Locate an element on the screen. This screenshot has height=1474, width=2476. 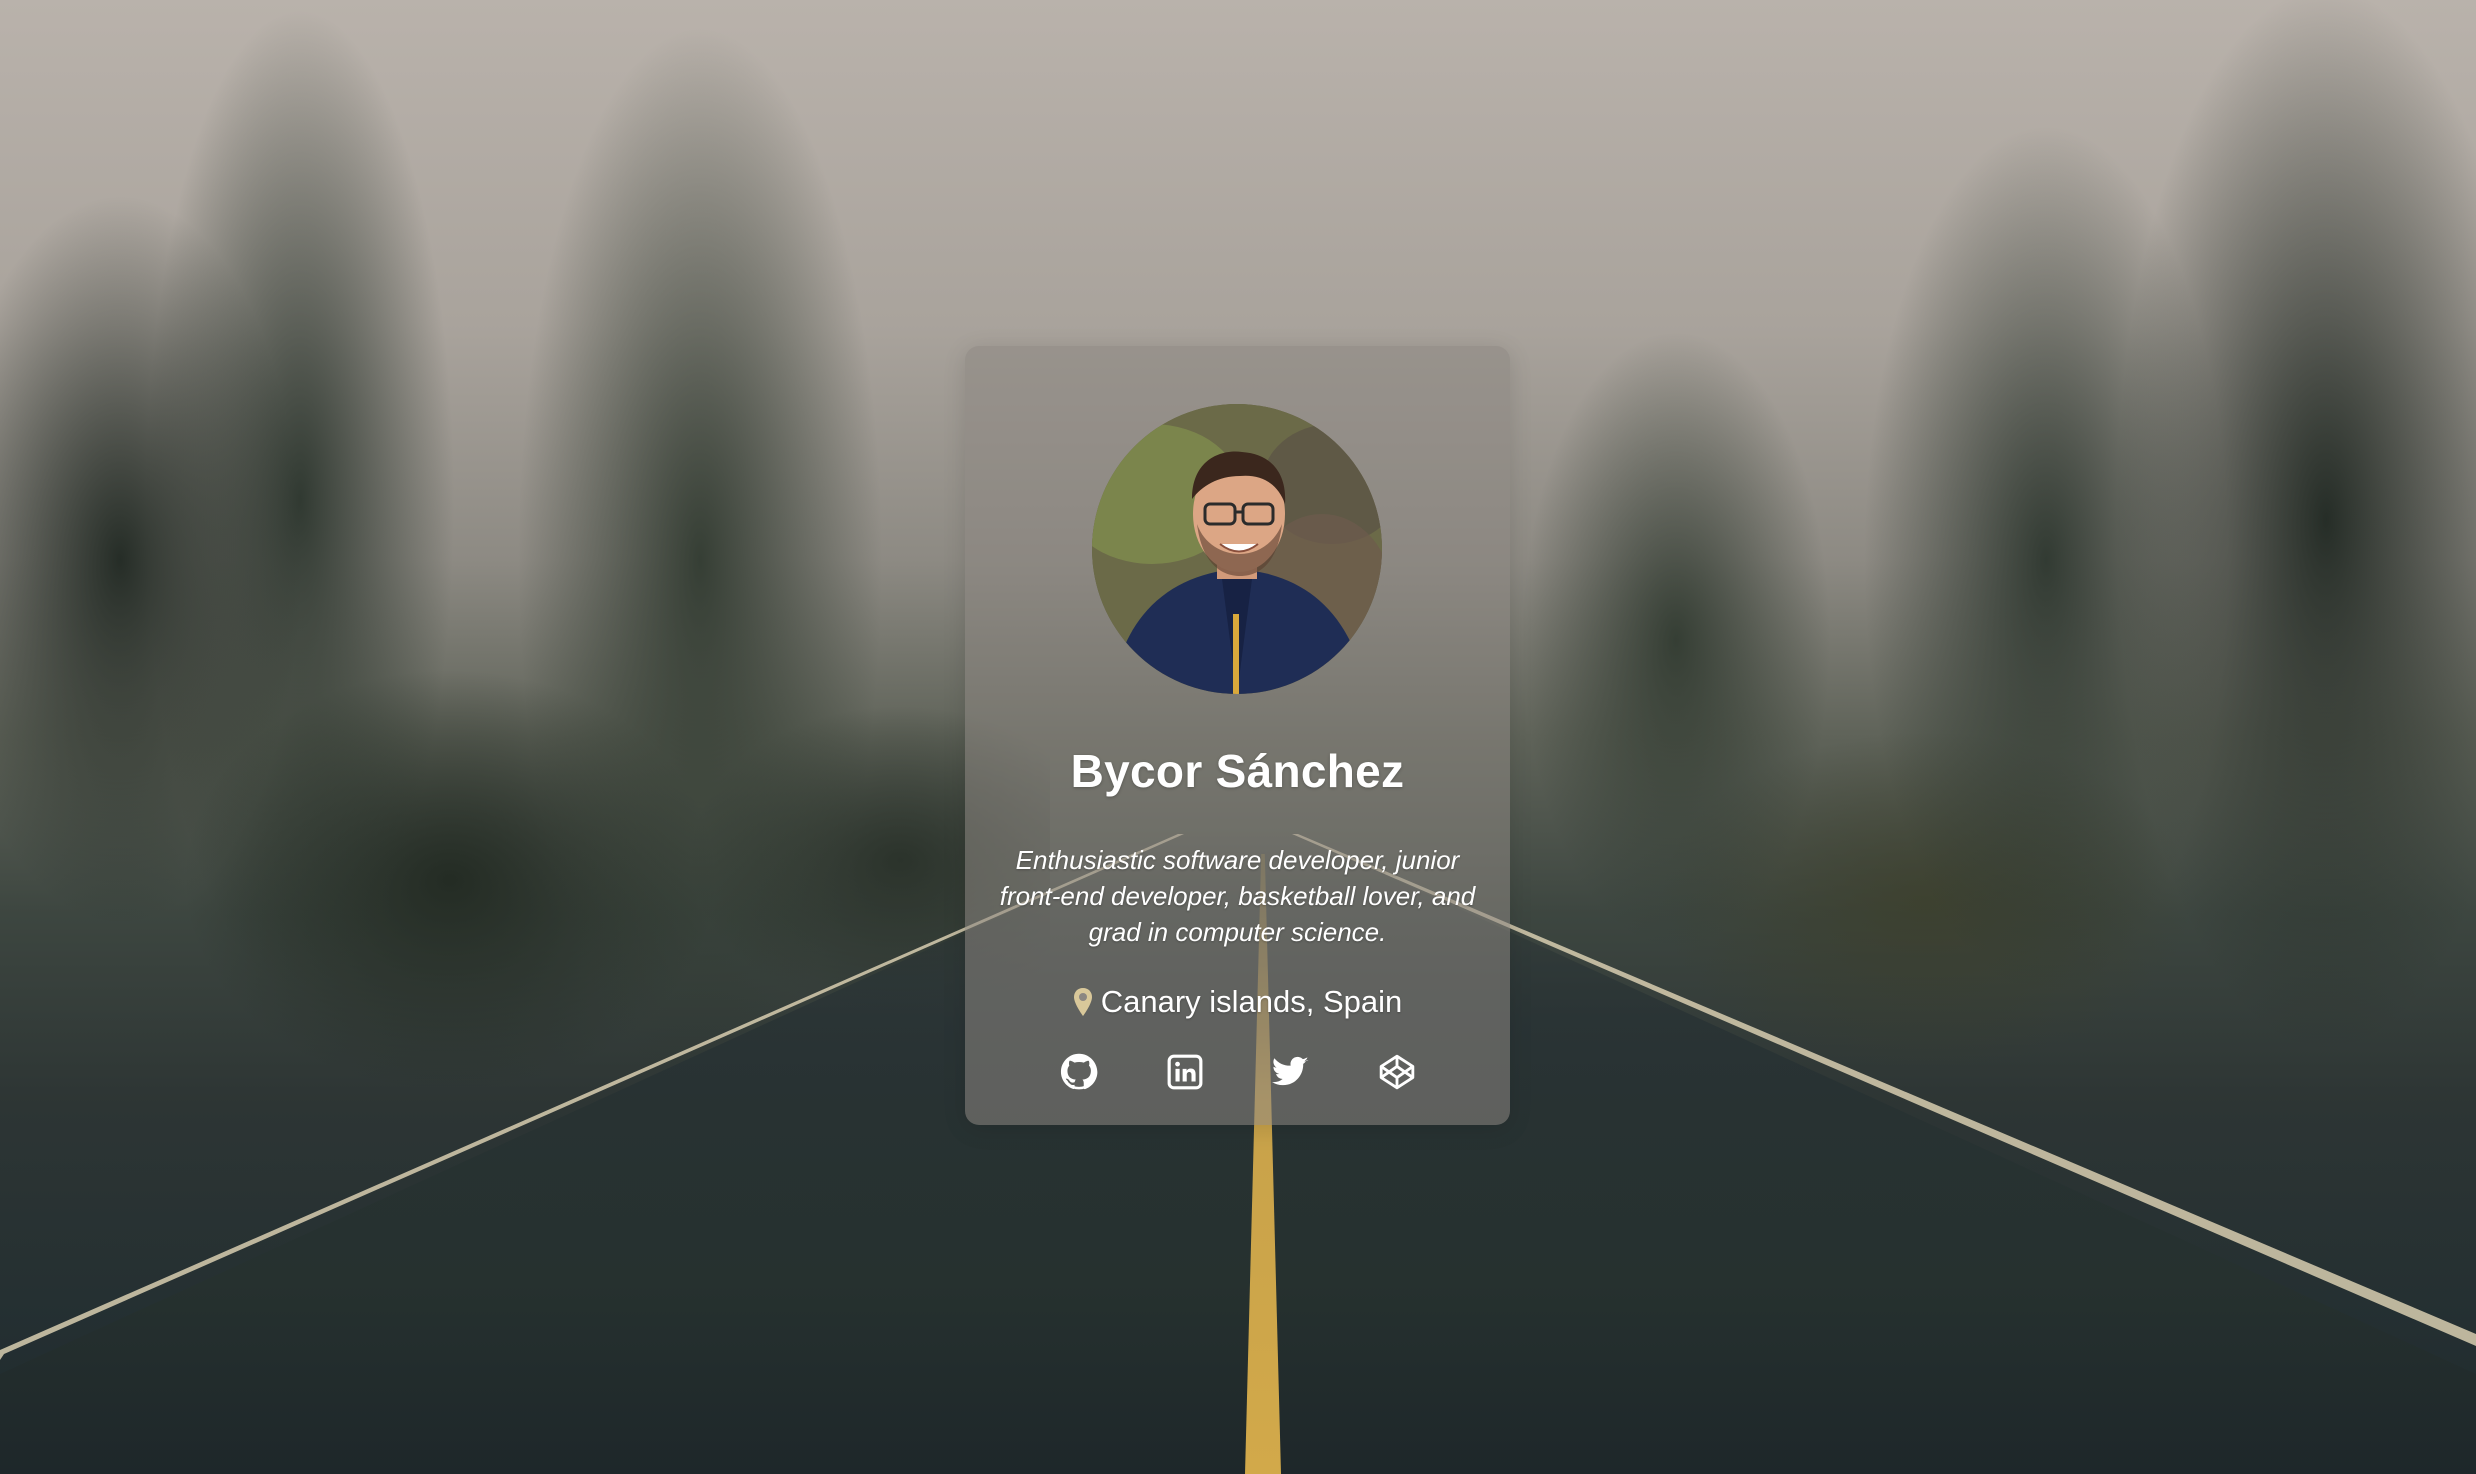
twitter-icon is located at coordinates (1289, 1071).